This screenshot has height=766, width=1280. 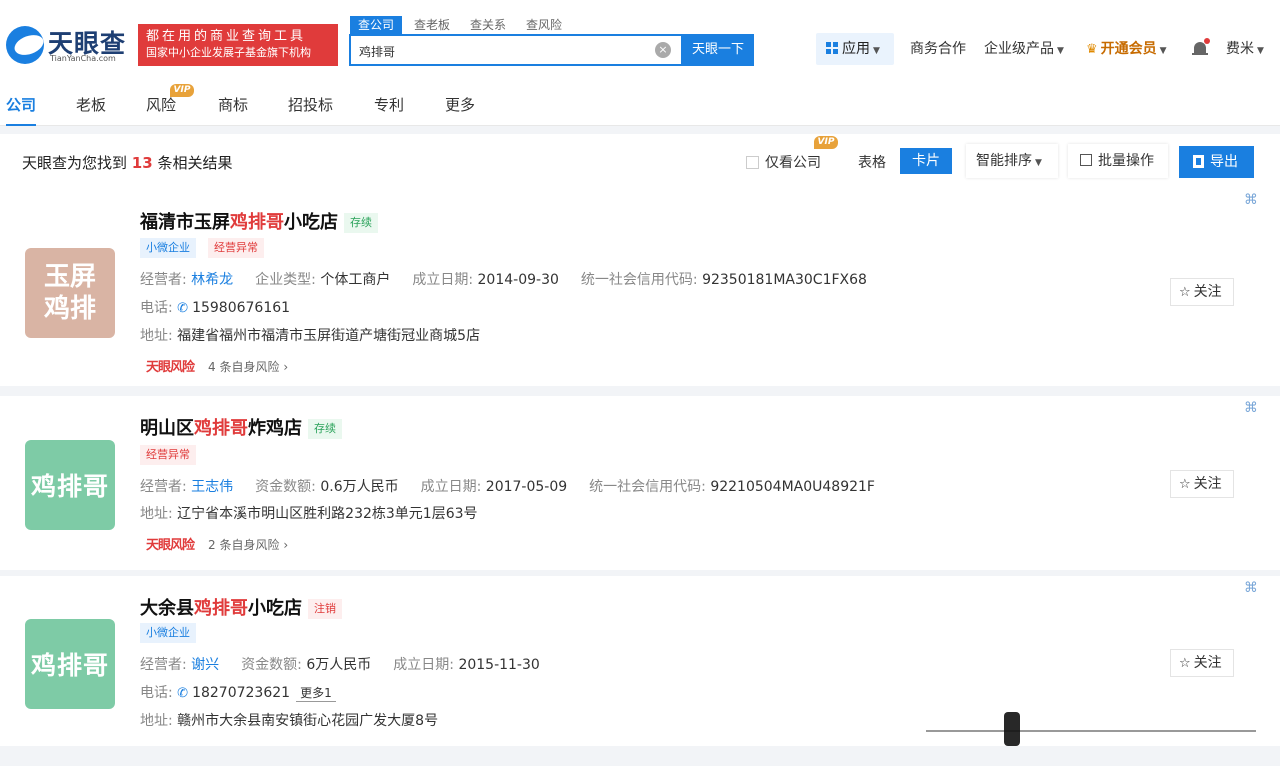 I want to click on phone-value: 15980676161, so click(x=241, y=308).